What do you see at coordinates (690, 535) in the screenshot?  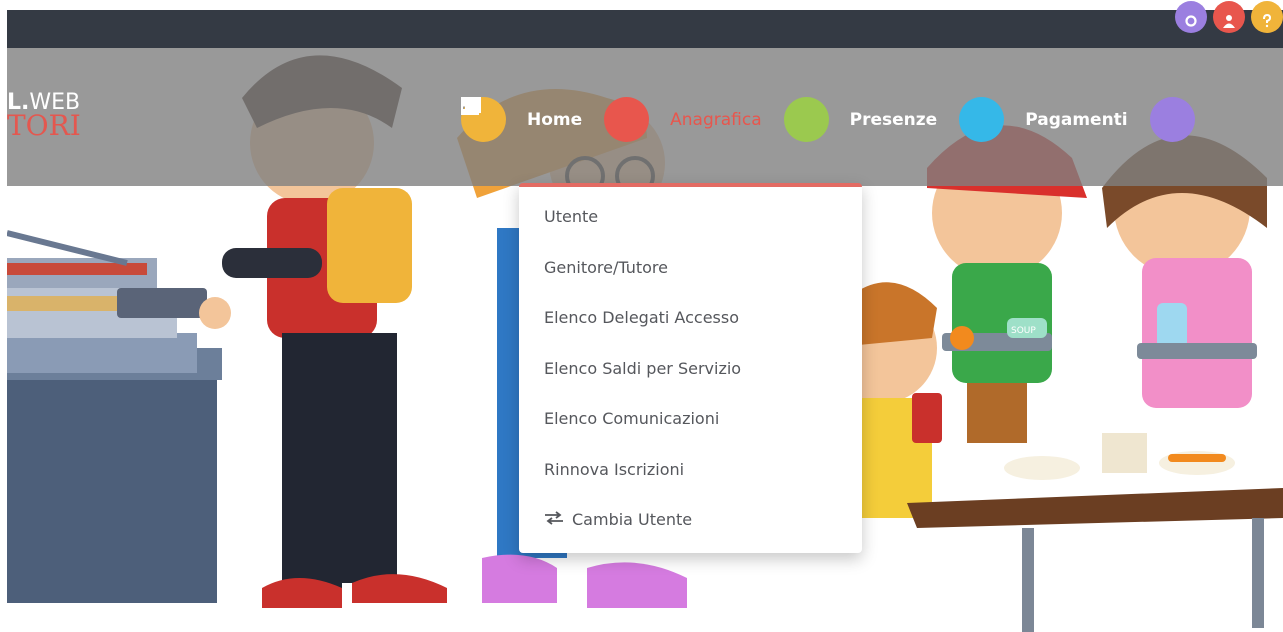 I see `menu-item-cambia-utente: Cambia Utente` at bounding box center [690, 535].